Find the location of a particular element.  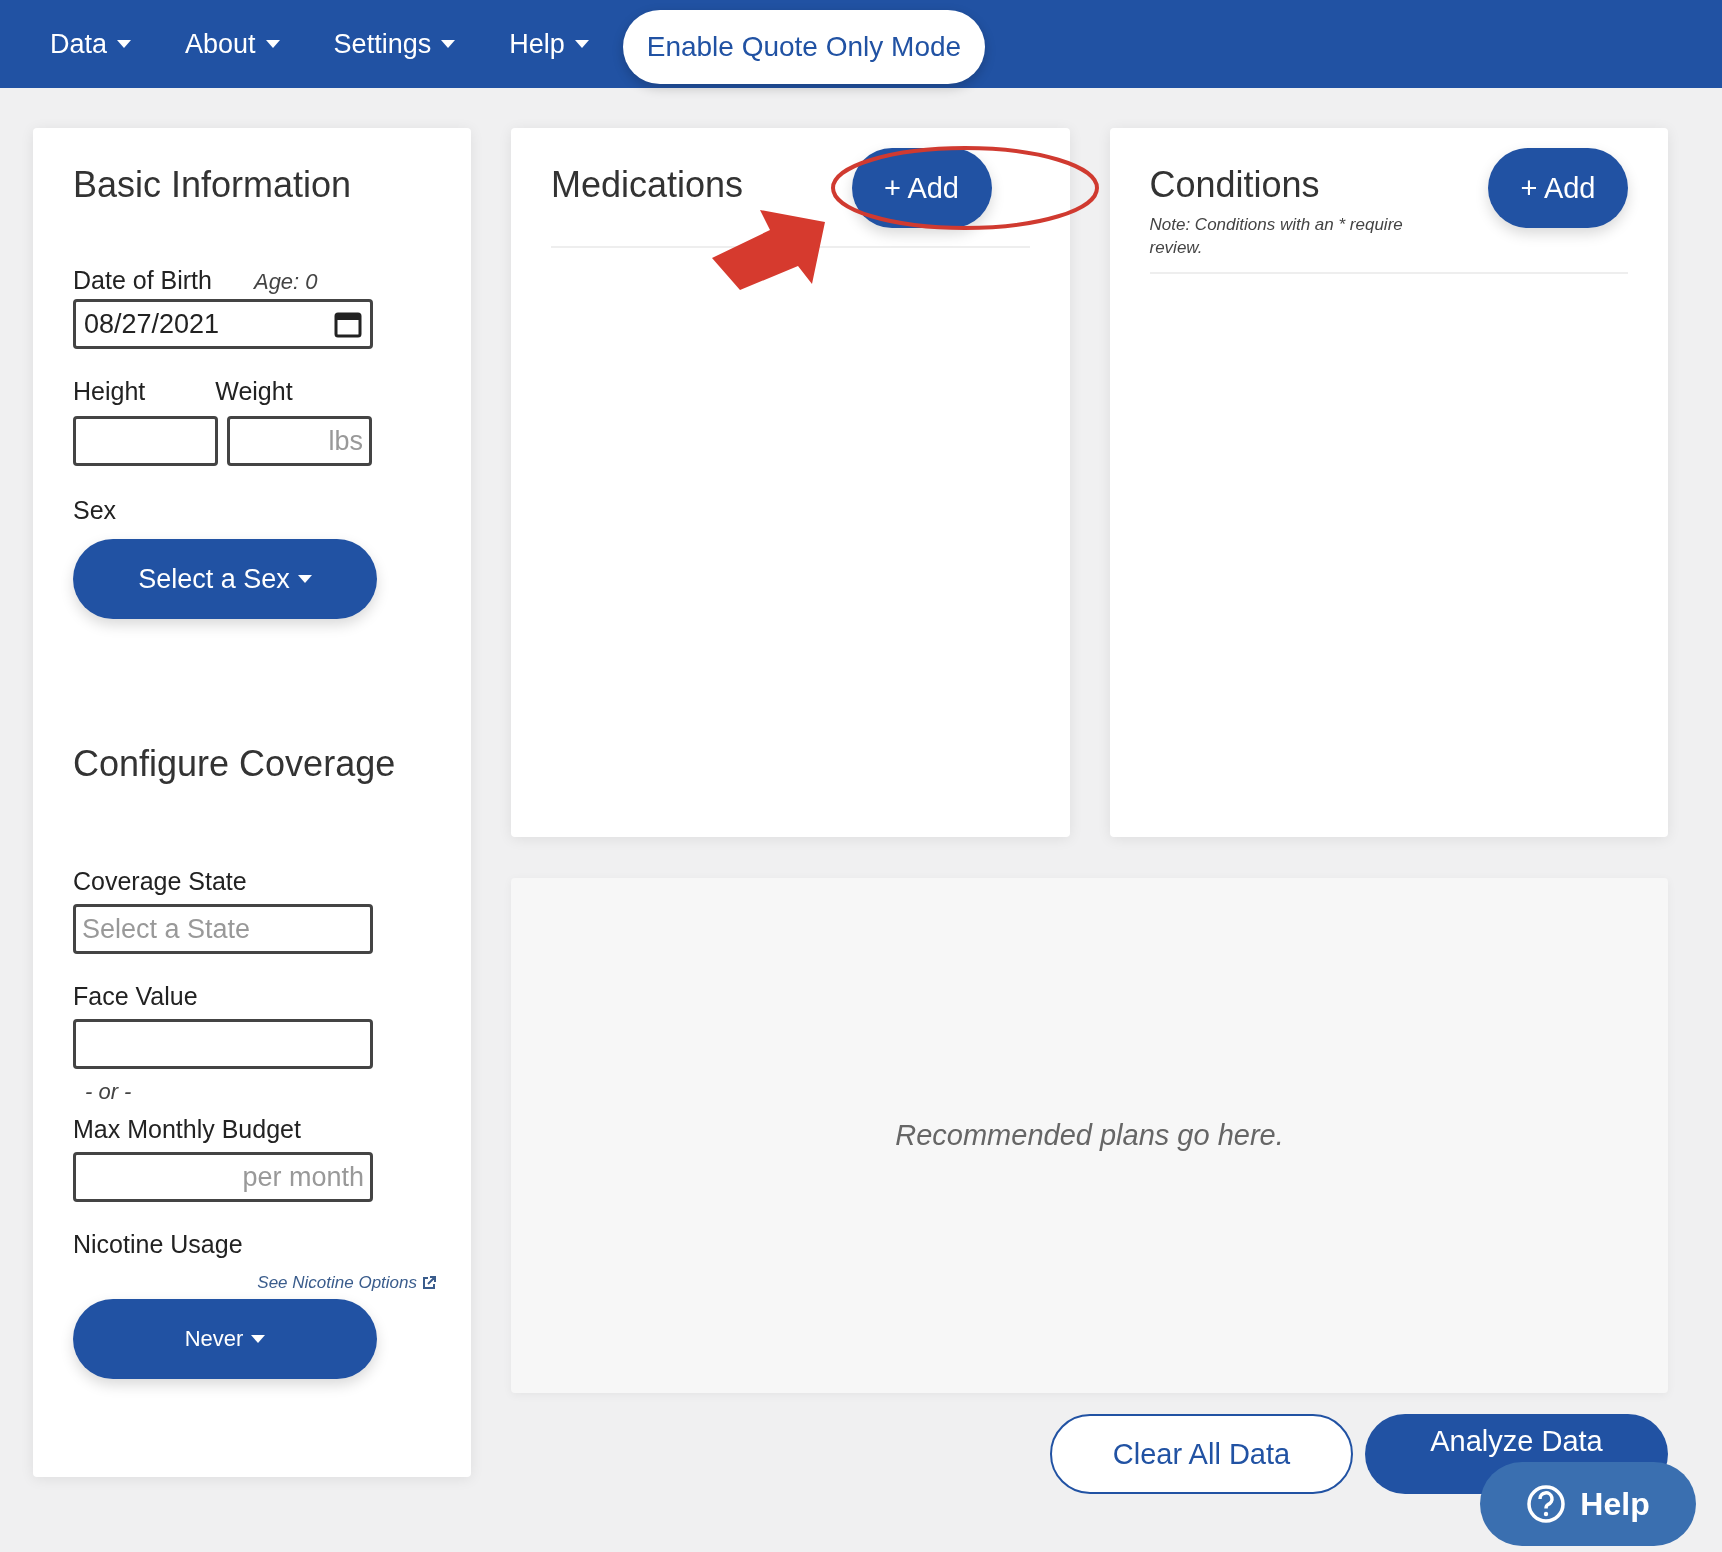

face-value-field is located at coordinates (223, 1044).